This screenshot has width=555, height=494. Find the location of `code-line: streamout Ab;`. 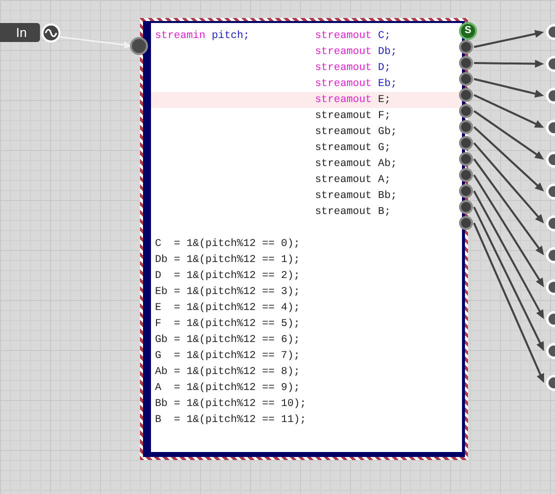

code-line: streamout Ab; is located at coordinates (356, 164).